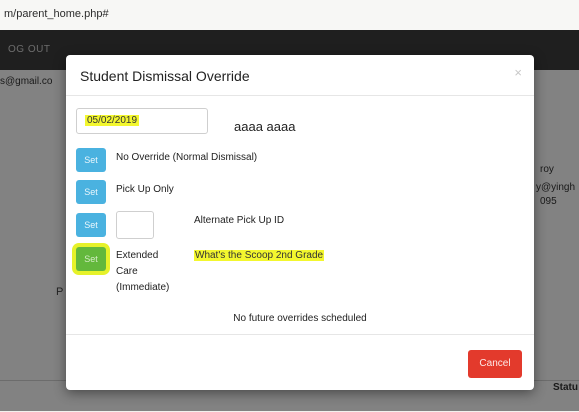 Image resolution: width=579 pixels, height=412 pixels. Describe the element at coordinates (127, 271) in the screenshot. I see `extended-care-label-line2: Care` at that location.